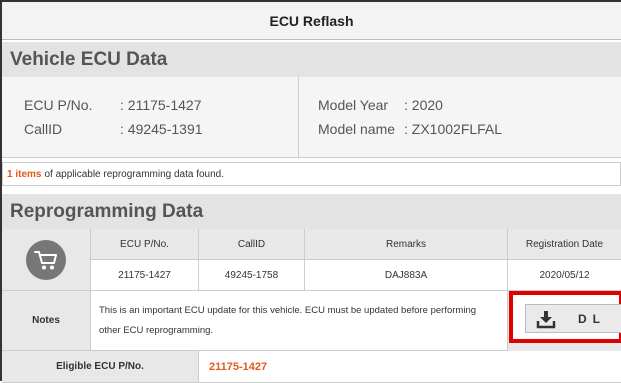 Image resolution: width=621 pixels, height=383 pixels. What do you see at coordinates (161, 105) in the screenshot?
I see `ecu-pno-value: : 21175-1427` at bounding box center [161, 105].